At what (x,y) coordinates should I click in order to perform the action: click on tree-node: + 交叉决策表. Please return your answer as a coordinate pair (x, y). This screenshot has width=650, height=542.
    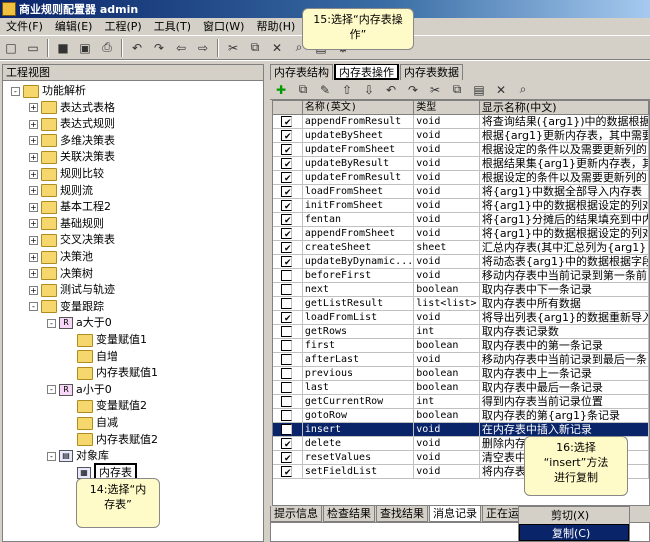
    Looking at the image, I should click on (72, 240).